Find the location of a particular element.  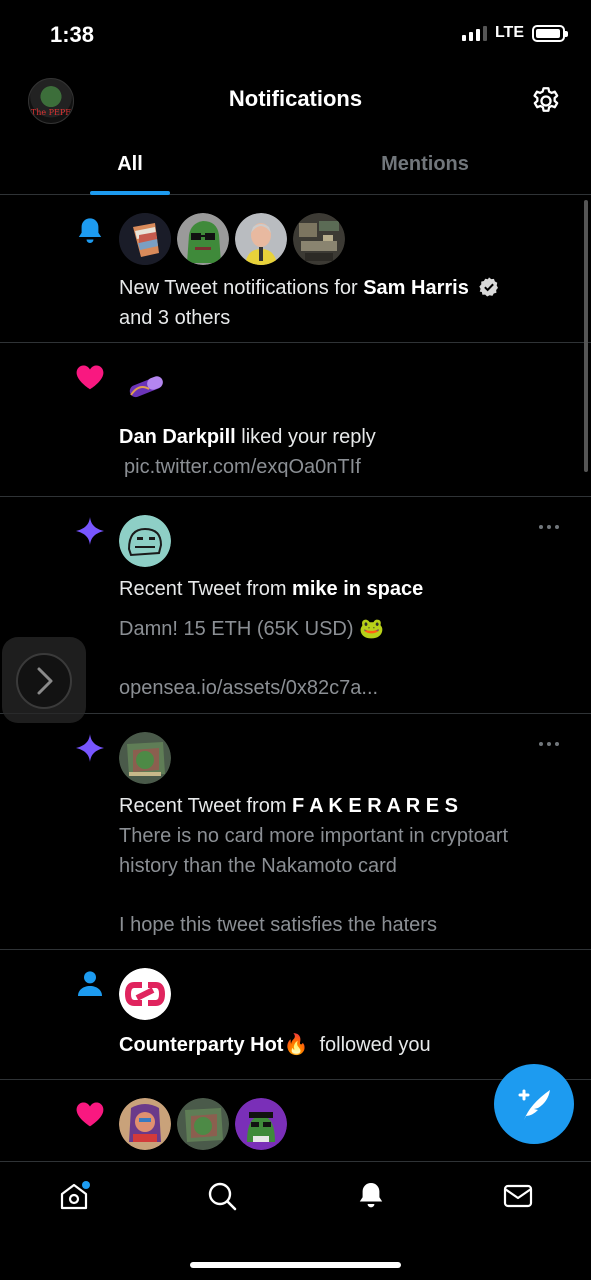

cellular-signal-icon is located at coordinates (474, 33).